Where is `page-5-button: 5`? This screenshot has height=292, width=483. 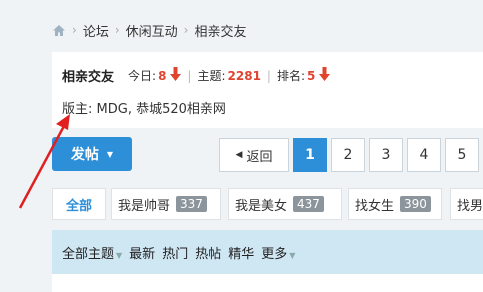 page-5-button: 5 is located at coordinates (462, 155).